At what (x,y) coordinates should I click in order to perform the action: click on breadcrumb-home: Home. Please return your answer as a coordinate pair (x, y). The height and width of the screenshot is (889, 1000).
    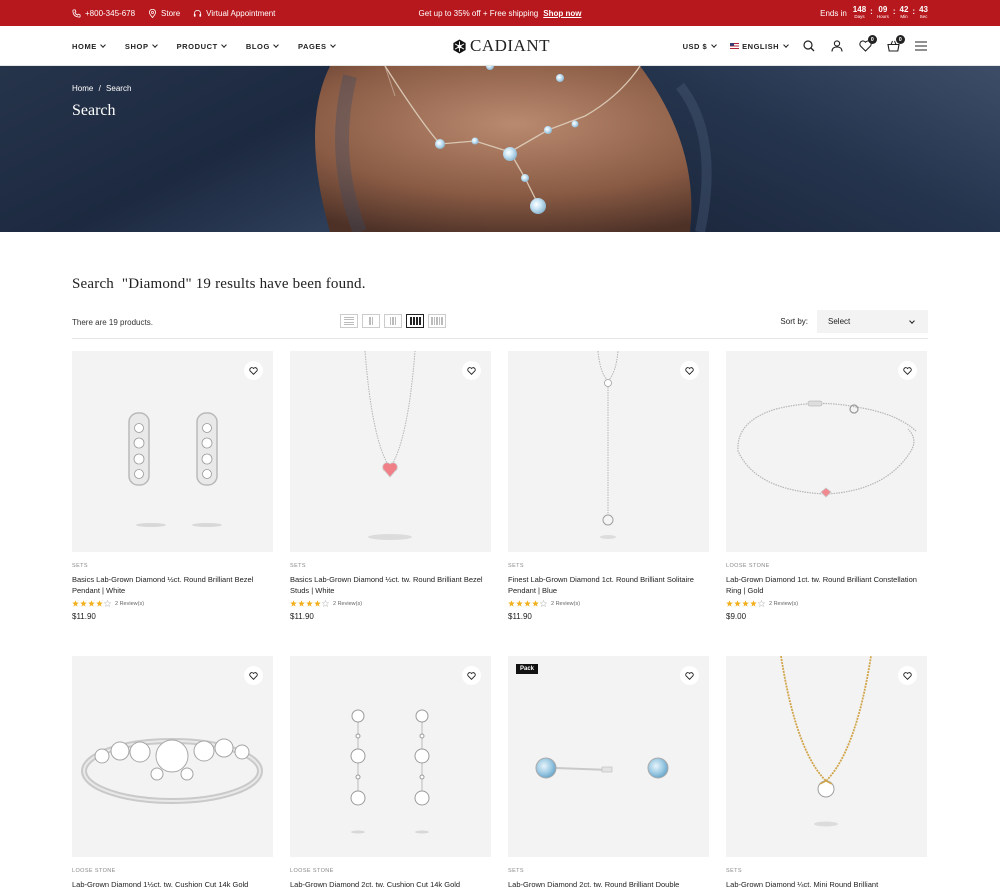
    Looking at the image, I should click on (82, 88).